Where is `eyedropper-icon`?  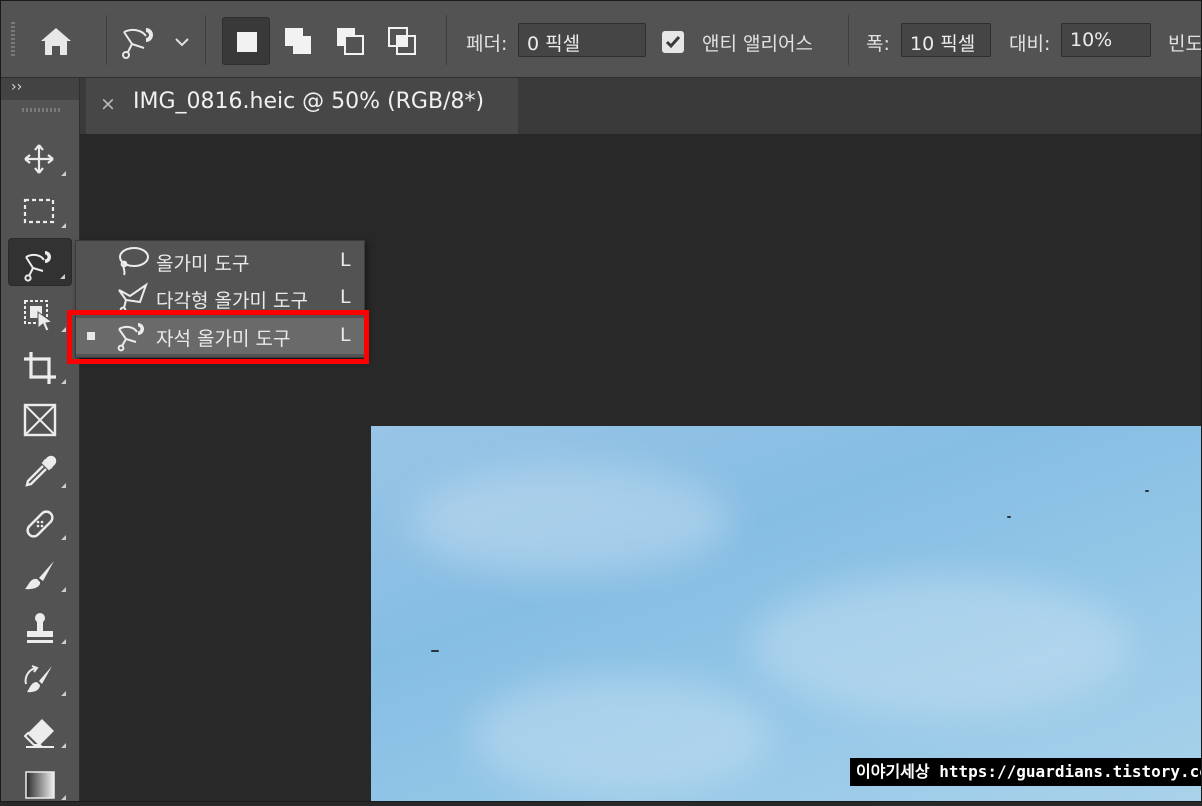 eyedropper-icon is located at coordinates (41, 471).